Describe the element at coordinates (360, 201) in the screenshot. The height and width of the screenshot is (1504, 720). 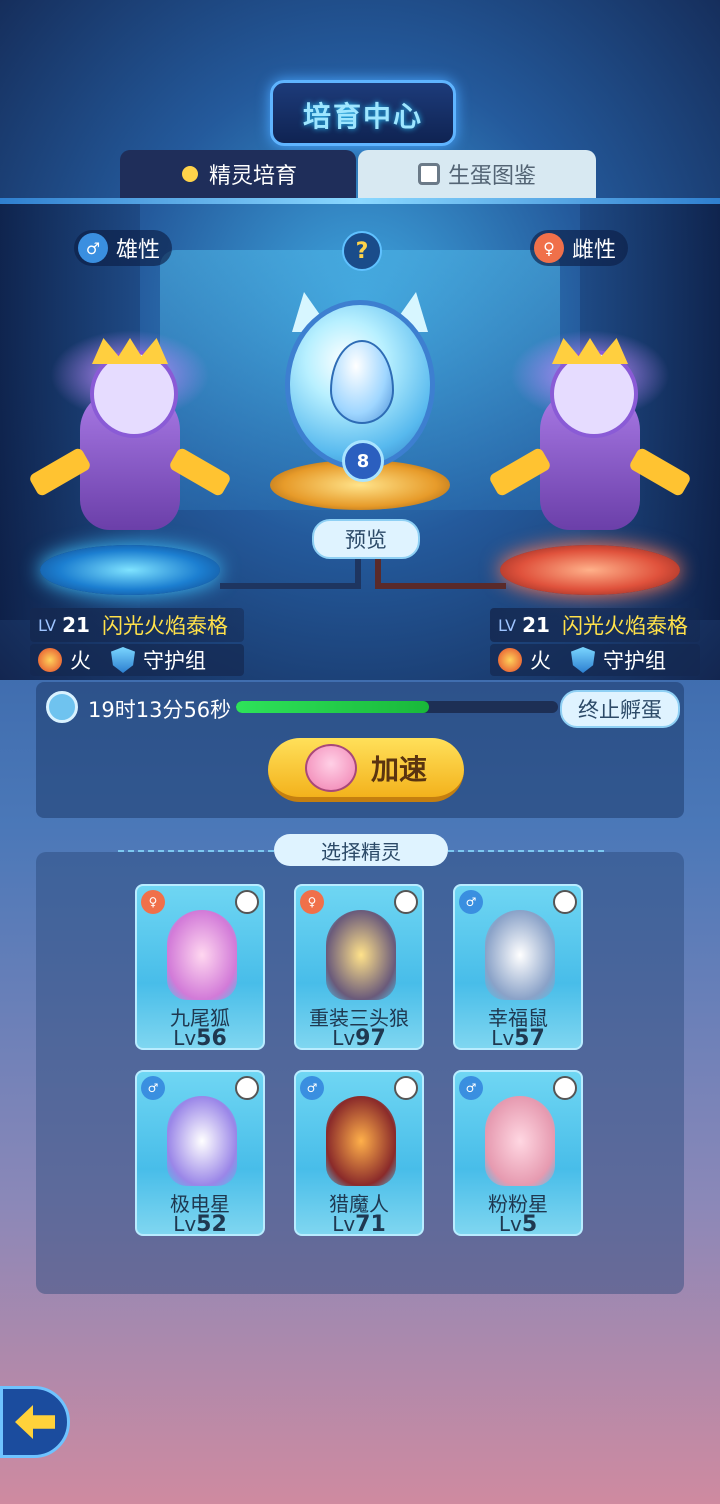
I see `tab-divider` at that location.